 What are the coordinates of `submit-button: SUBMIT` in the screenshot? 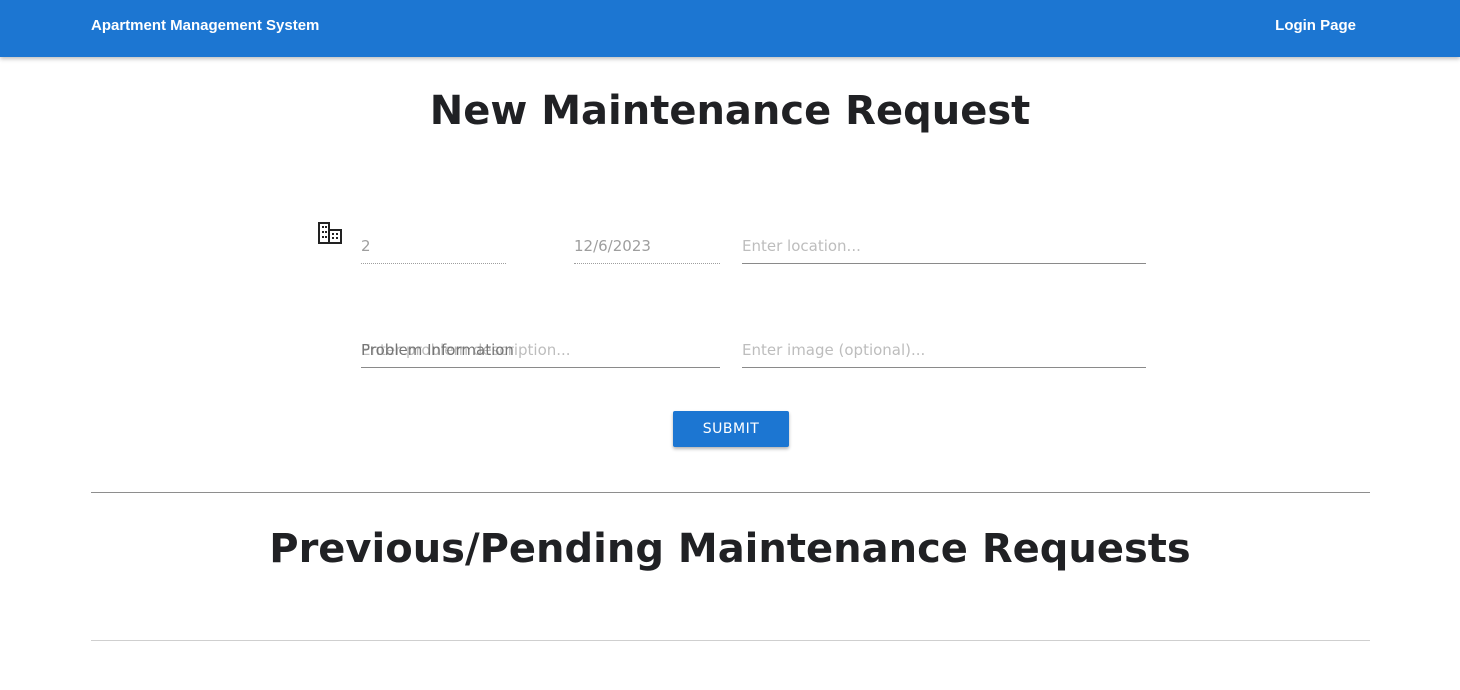 It's located at (731, 429).